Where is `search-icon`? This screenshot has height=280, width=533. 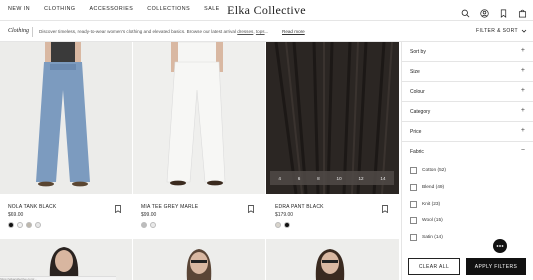
search-icon is located at coordinates (465, 11).